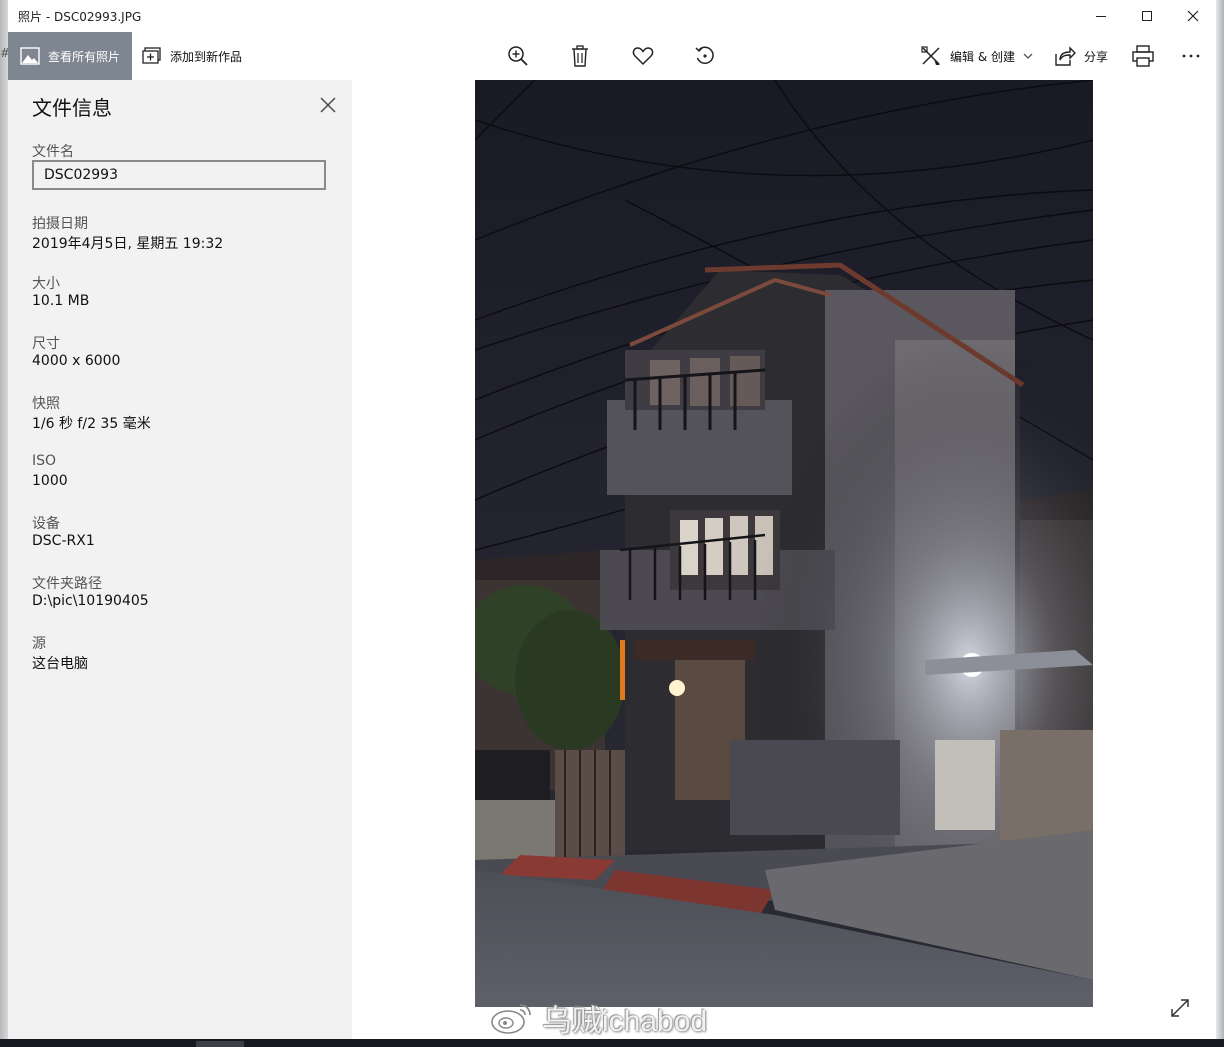 The width and height of the screenshot is (1224, 1047). Describe the element at coordinates (63, 541) in the screenshot. I see `device-value: DSC-RX1` at that location.